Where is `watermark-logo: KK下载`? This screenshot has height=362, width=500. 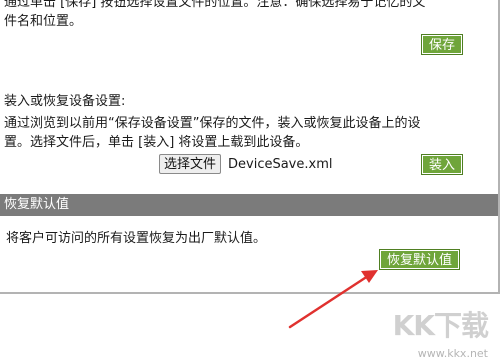 watermark-logo: KK下载 is located at coordinates (440, 325).